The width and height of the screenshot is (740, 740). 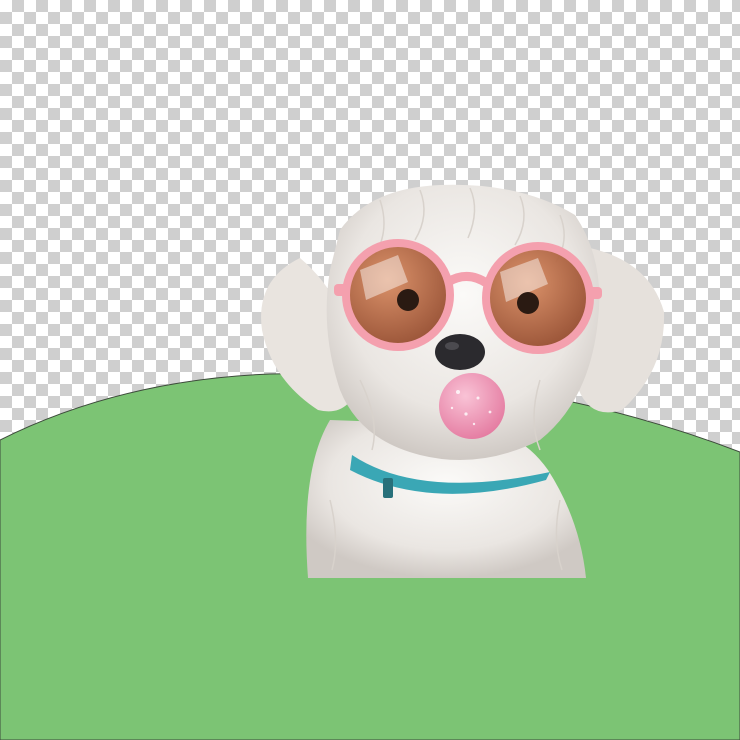 I want to click on bubblegum-bubble, so click(x=472, y=406).